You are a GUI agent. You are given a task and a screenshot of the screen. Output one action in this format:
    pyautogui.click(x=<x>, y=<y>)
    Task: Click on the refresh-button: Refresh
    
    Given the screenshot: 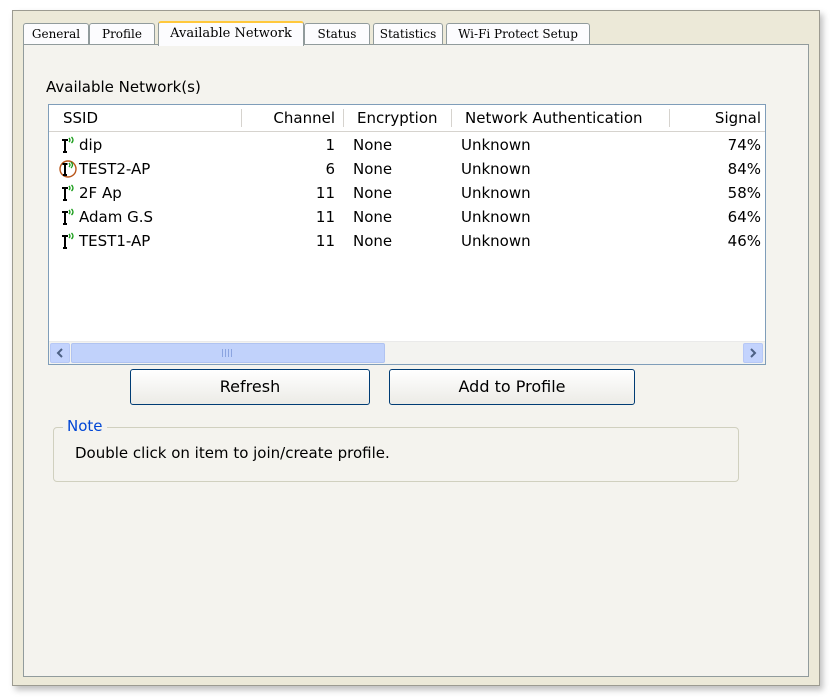 What is the action you would take?
    pyautogui.click(x=250, y=387)
    